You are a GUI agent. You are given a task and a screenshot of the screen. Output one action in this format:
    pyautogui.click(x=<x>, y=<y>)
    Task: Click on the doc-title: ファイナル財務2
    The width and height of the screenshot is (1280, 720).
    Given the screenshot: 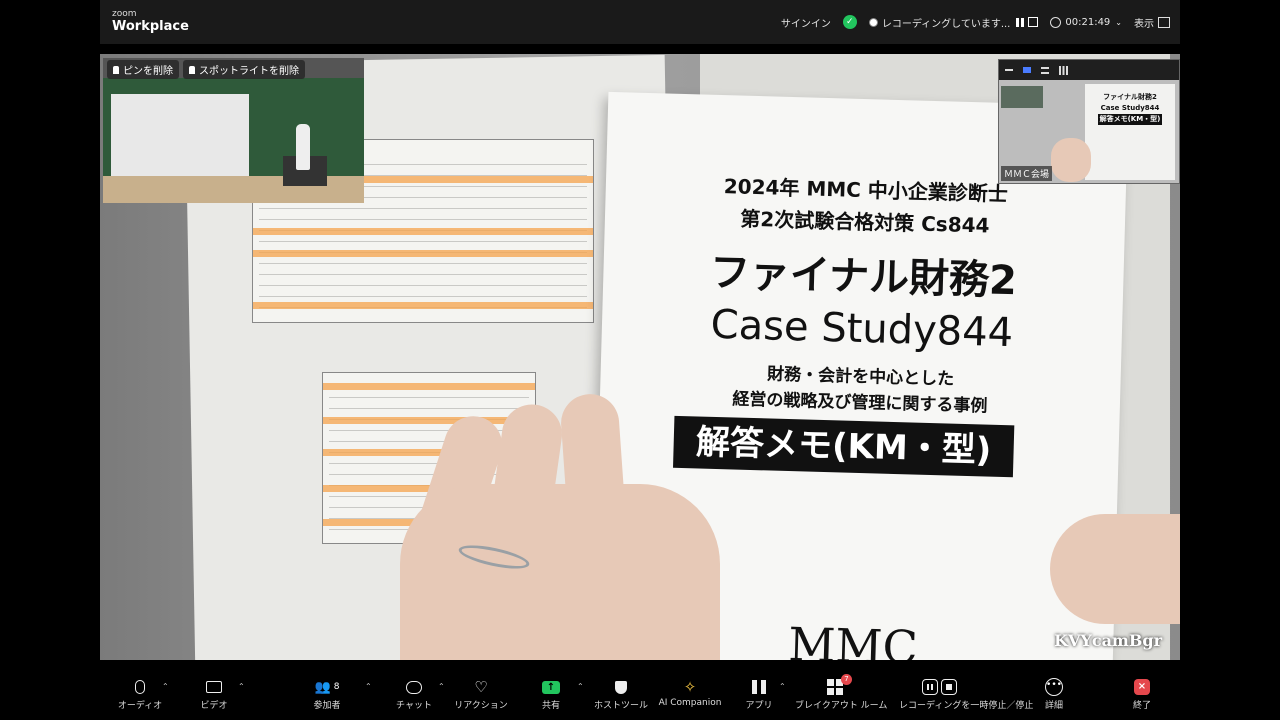 What is the action you would take?
    pyautogui.click(x=863, y=277)
    